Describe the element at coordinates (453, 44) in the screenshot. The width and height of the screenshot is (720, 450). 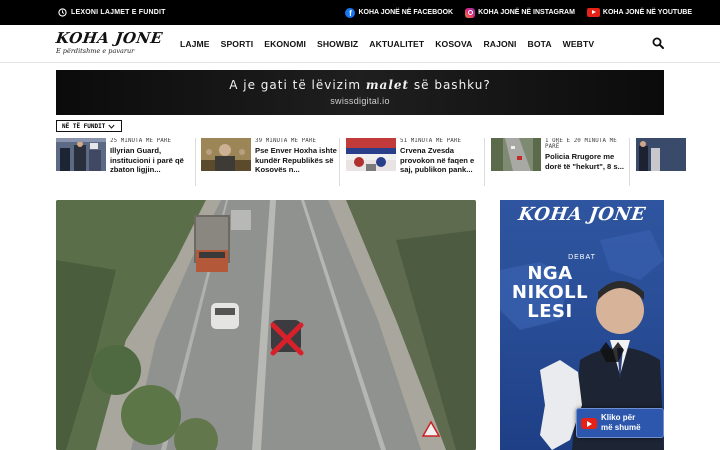
I see `nav-item-kosova: KOSOVA` at that location.